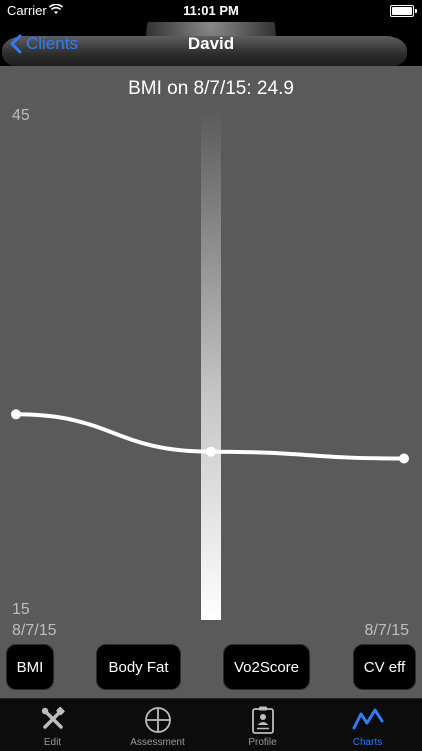 The width and height of the screenshot is (422, 751). I want to click on clock: 11:01 PM, so click(211, 10).